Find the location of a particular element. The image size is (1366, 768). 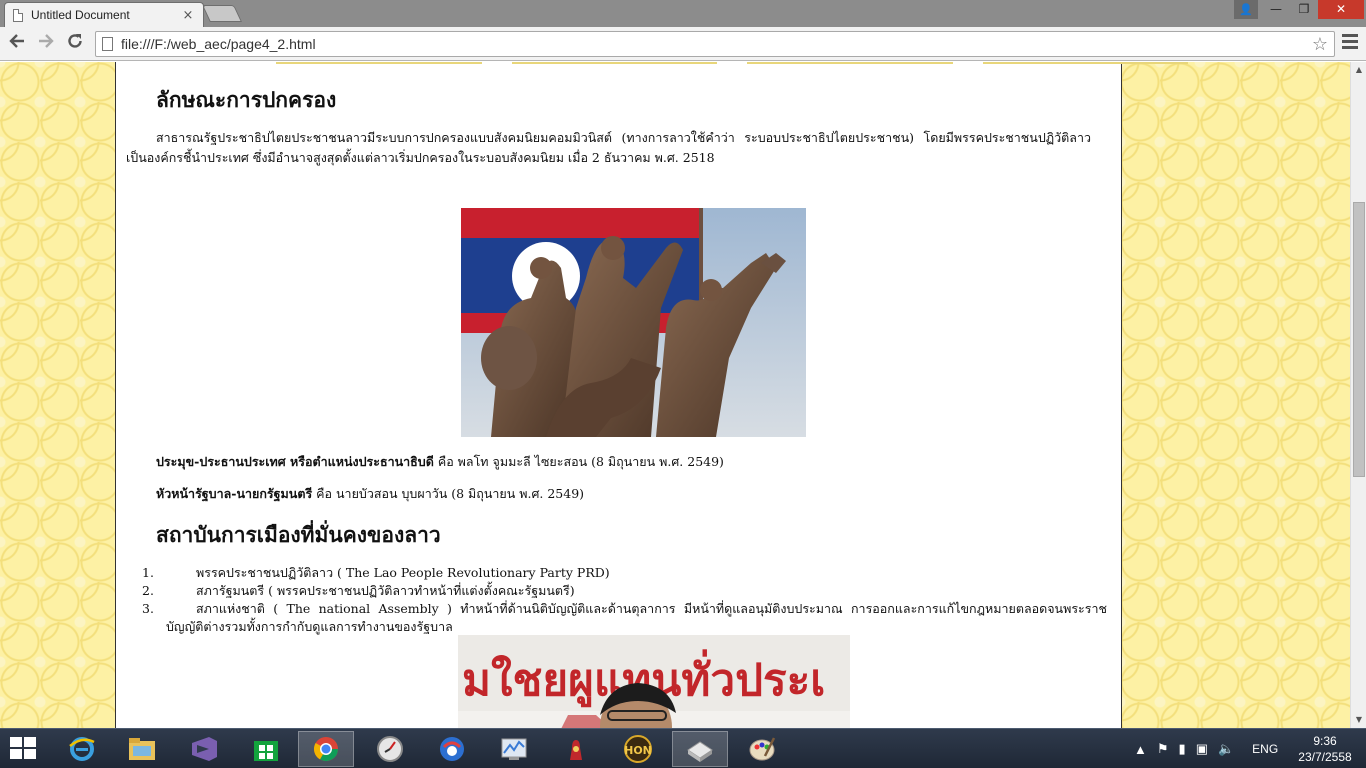

action-center-flag-icon: ⚑ is located at coordinates (1163, 749).